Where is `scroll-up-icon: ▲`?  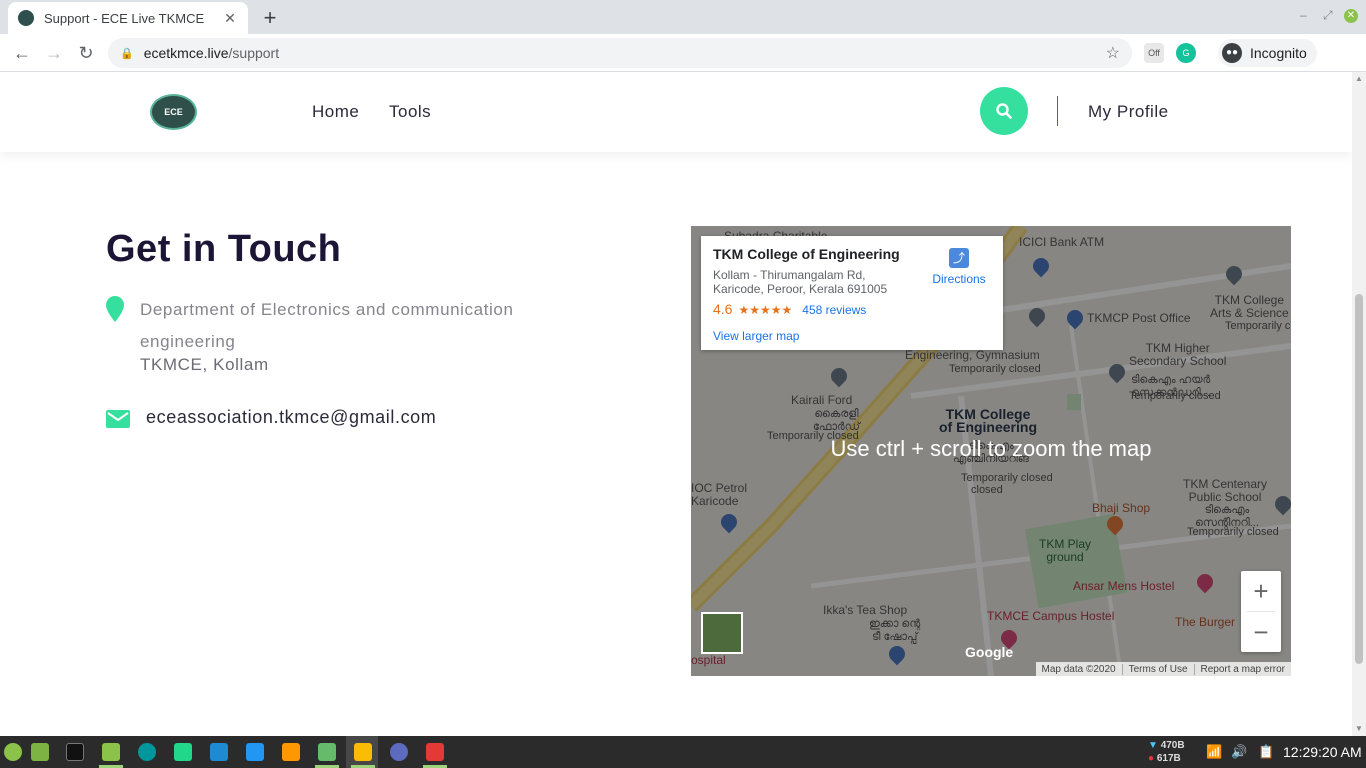 scroll-up-icon: ▲ is located at coordinates (1359, 78).